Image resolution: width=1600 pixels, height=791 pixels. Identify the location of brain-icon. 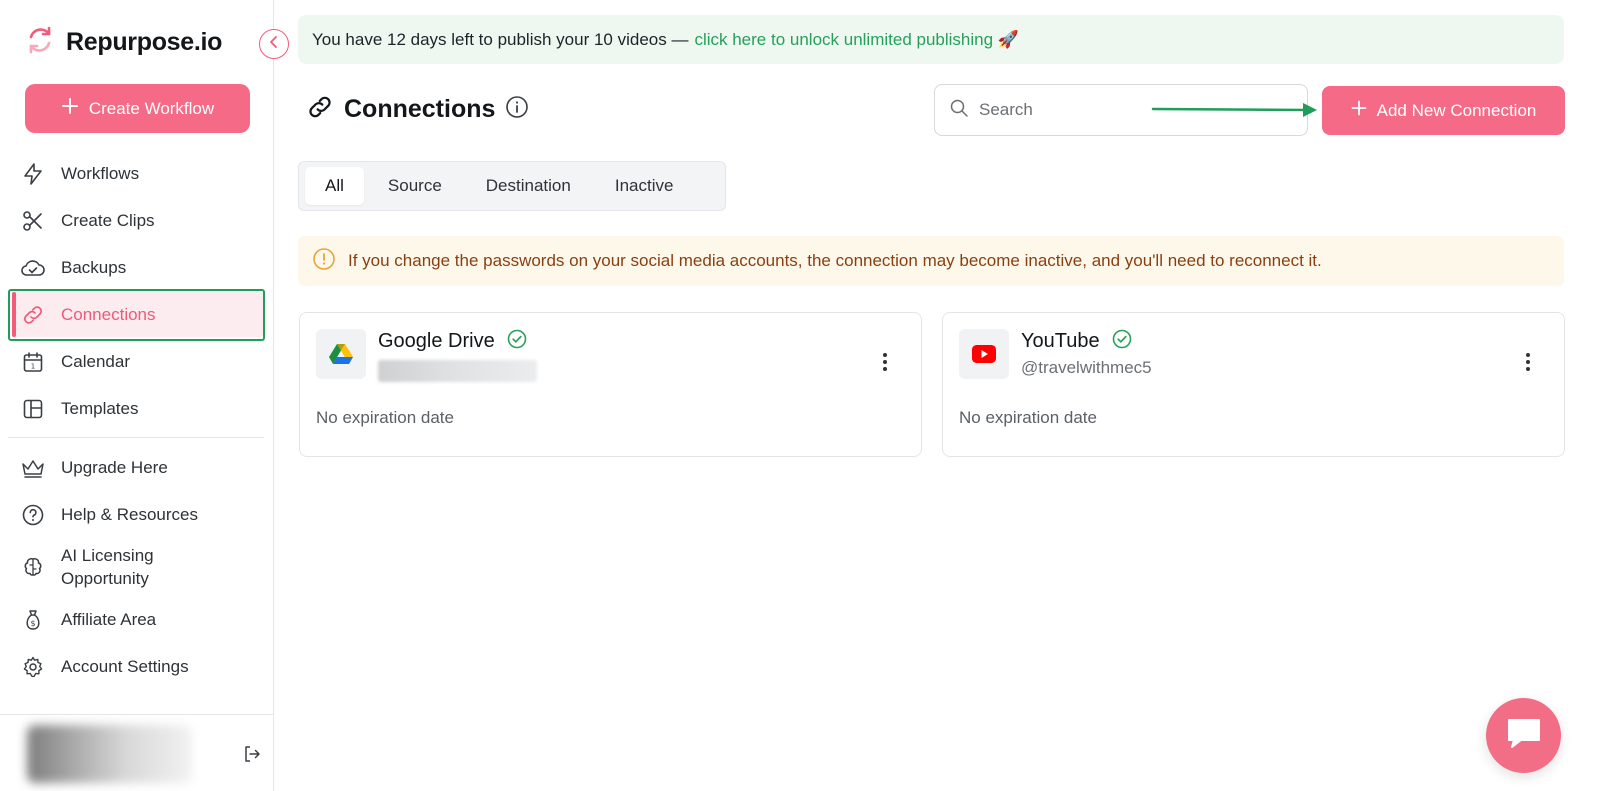
(33, 567).